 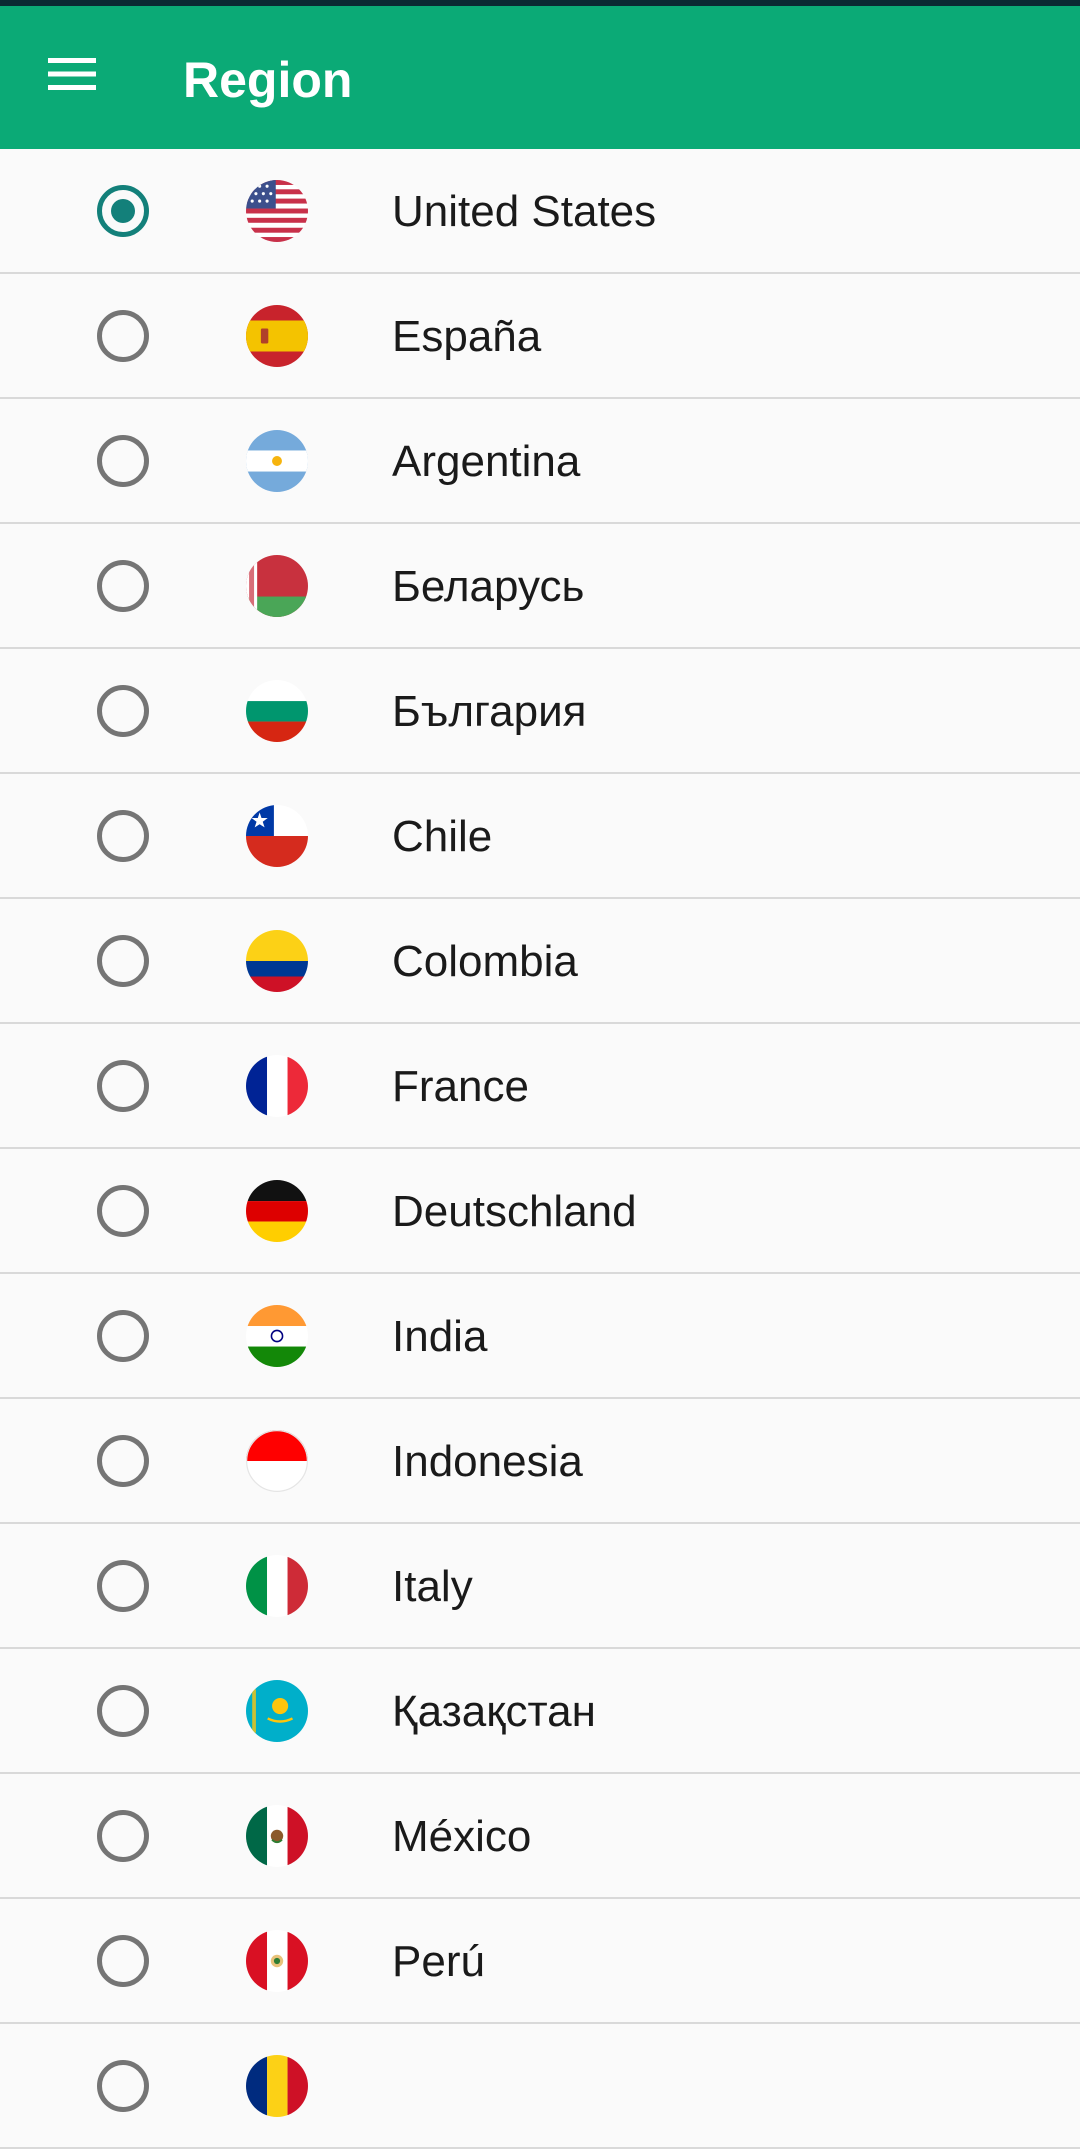 What do you see at coordinates (485, 961) in the screenshot?
I see `region-label: Colombia` at bounding box center [485, 961].